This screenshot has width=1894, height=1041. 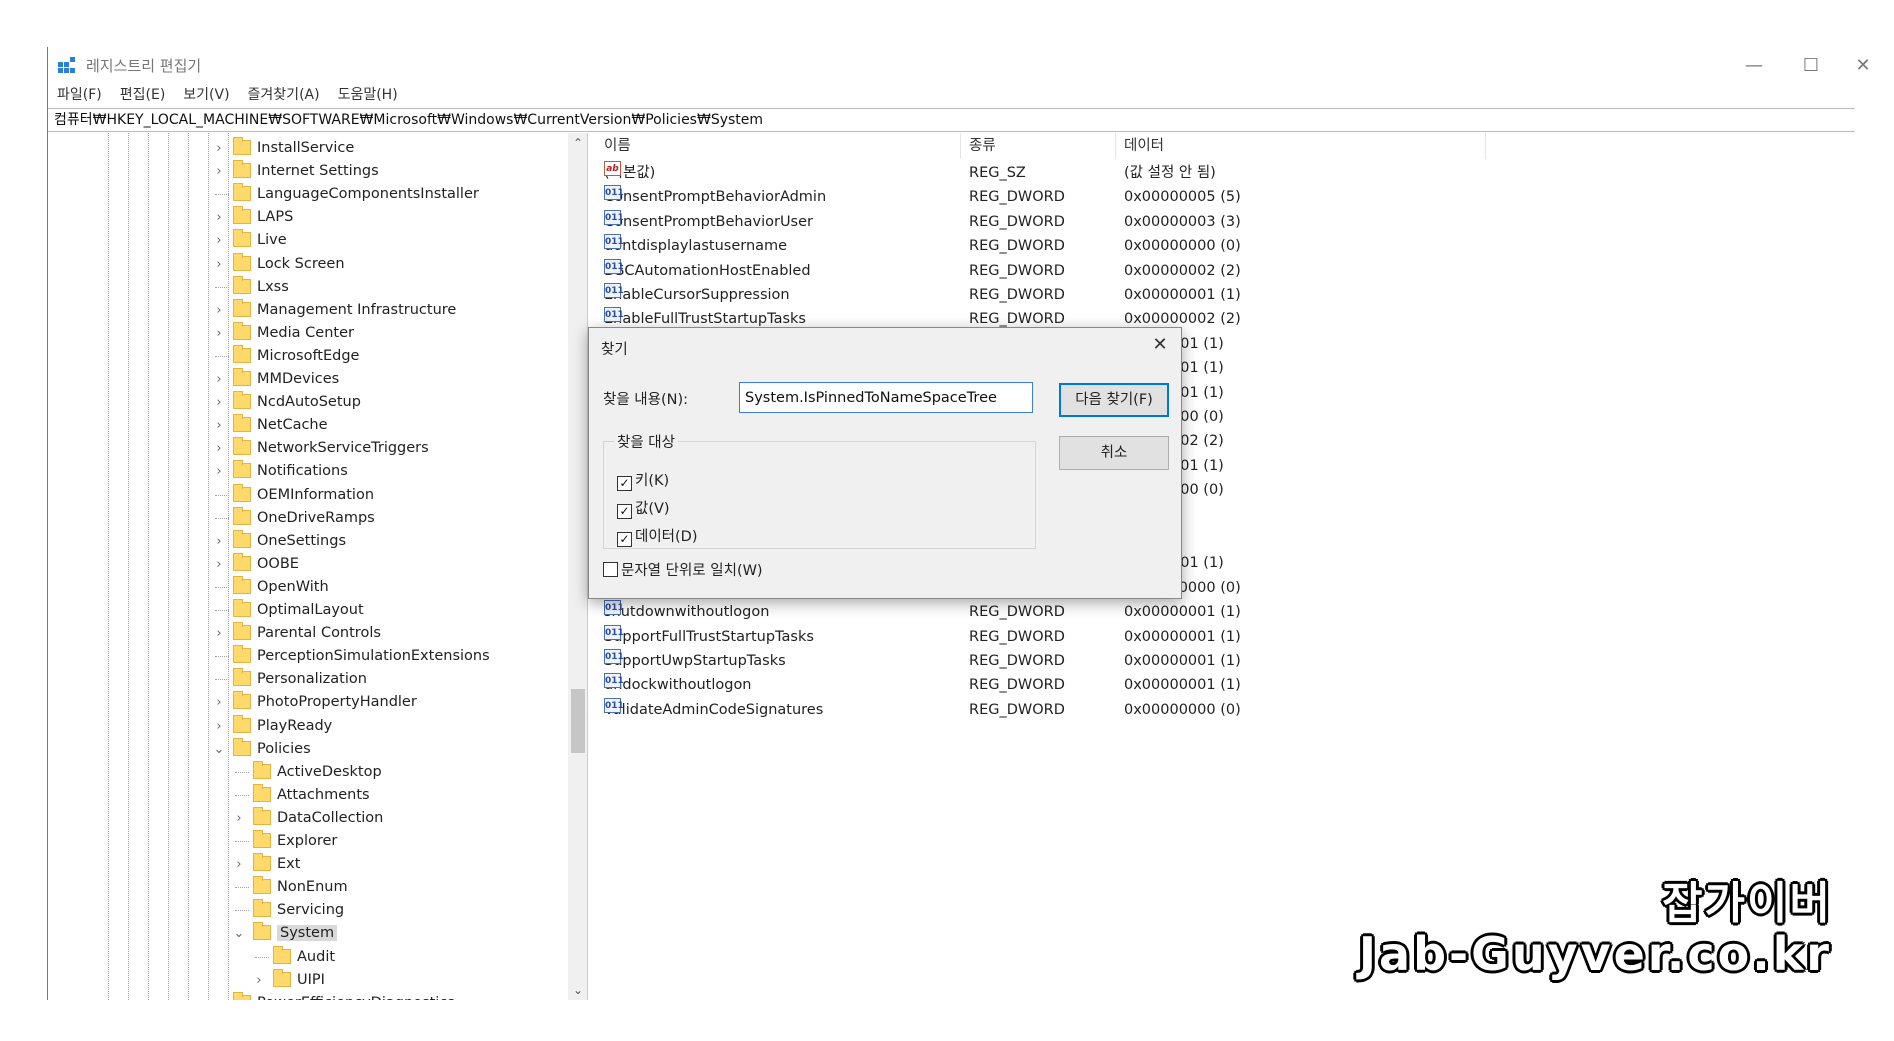 What do you see at coordinates (290, 980) in the screenshot?
I see `tree-item: › UIPI` at bounding box center [290, 980].